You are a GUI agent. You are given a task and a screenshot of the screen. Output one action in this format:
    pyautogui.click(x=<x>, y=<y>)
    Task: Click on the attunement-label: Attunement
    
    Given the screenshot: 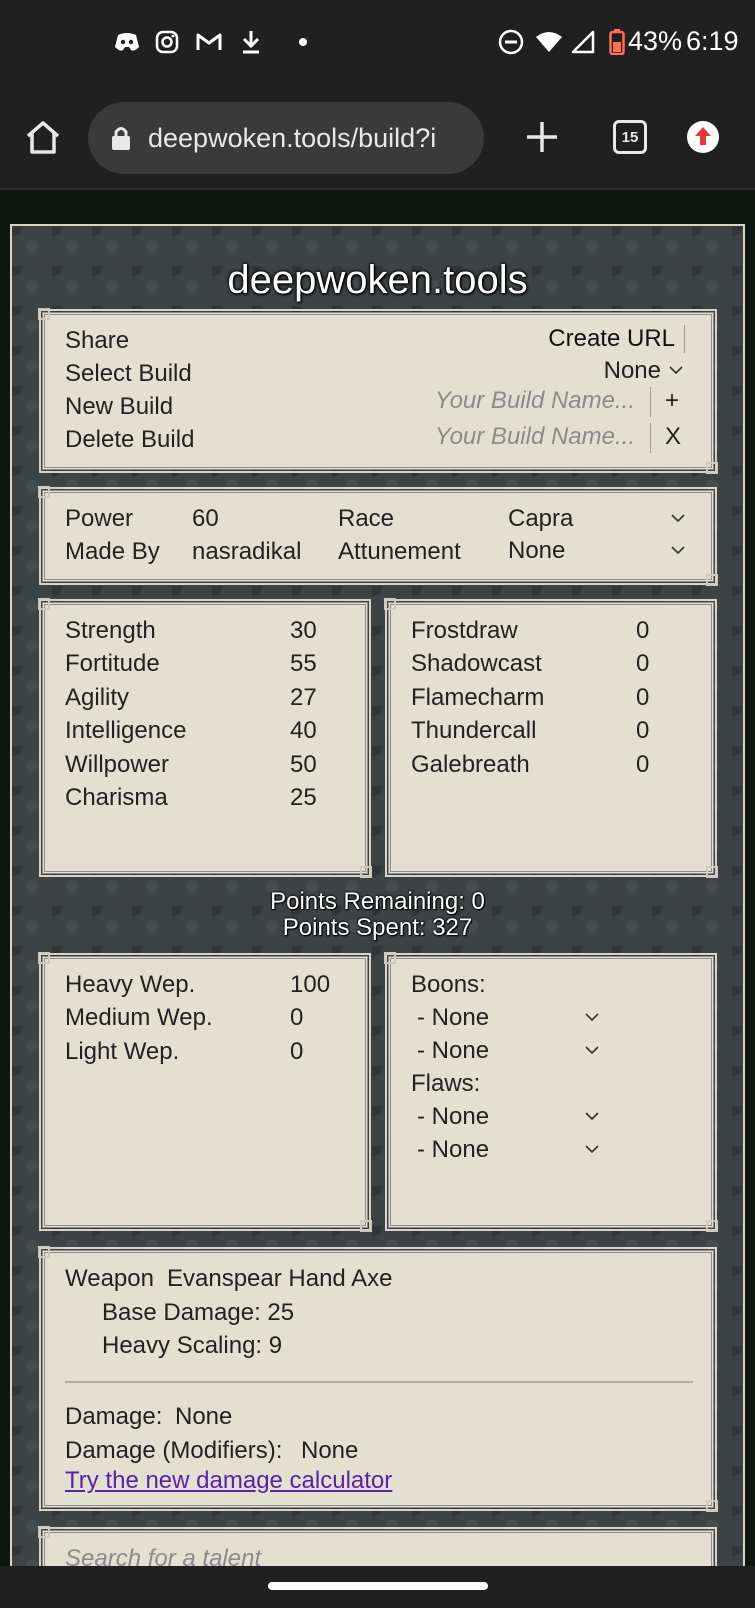 What is the action you would take?
    pyautogui.click(x=399, y=551)
    